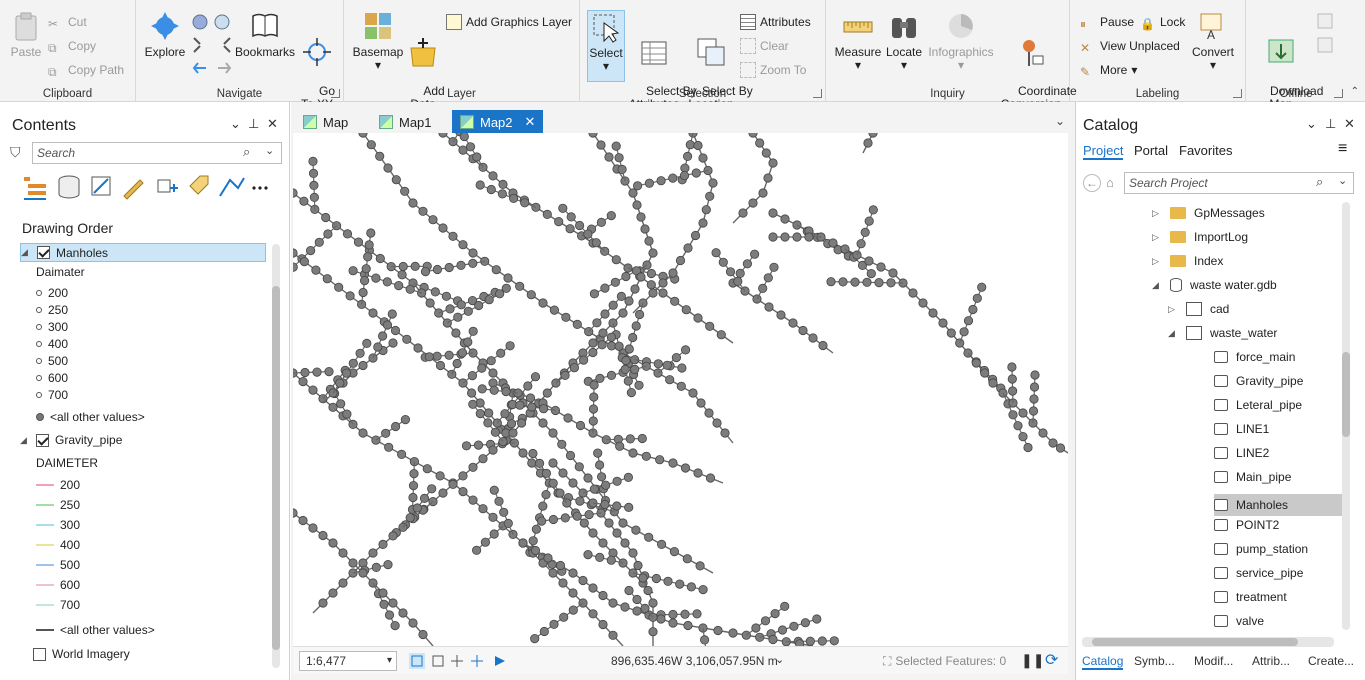  Describe the element at coordinates (764, 46) in the screenshot. I see `clear-button: Clear` at that location.